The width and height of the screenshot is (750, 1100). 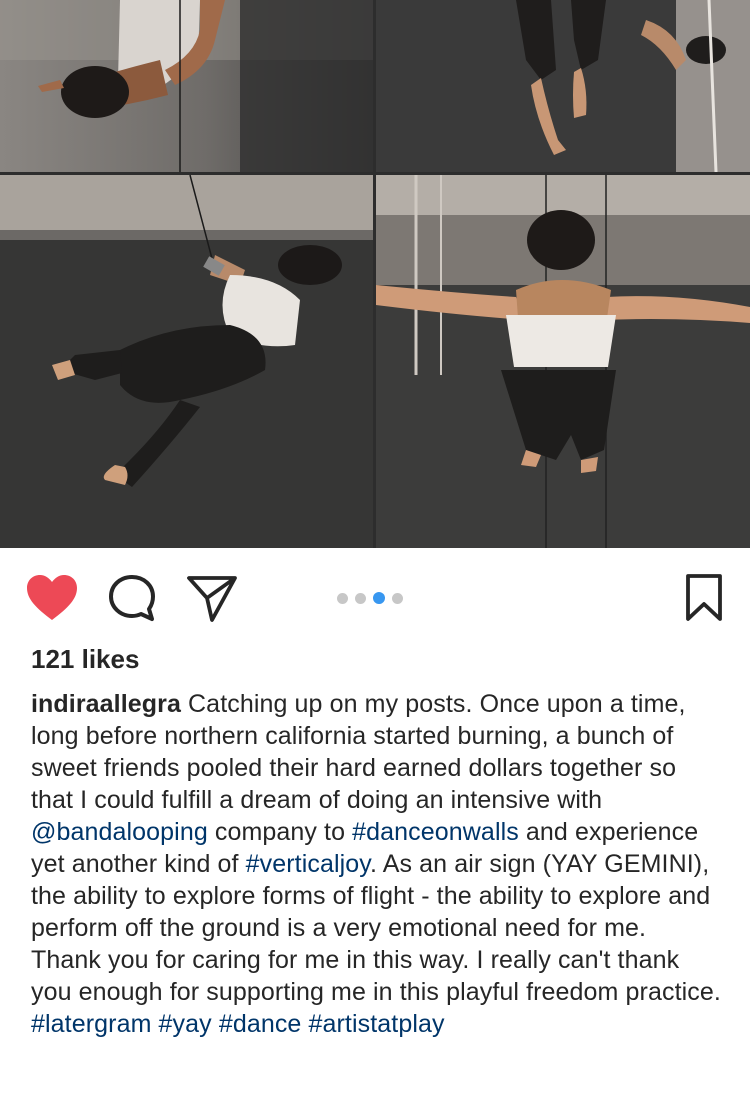 I want to click on hashtag-link: #artistatplay, so click(x=376, y=1024).